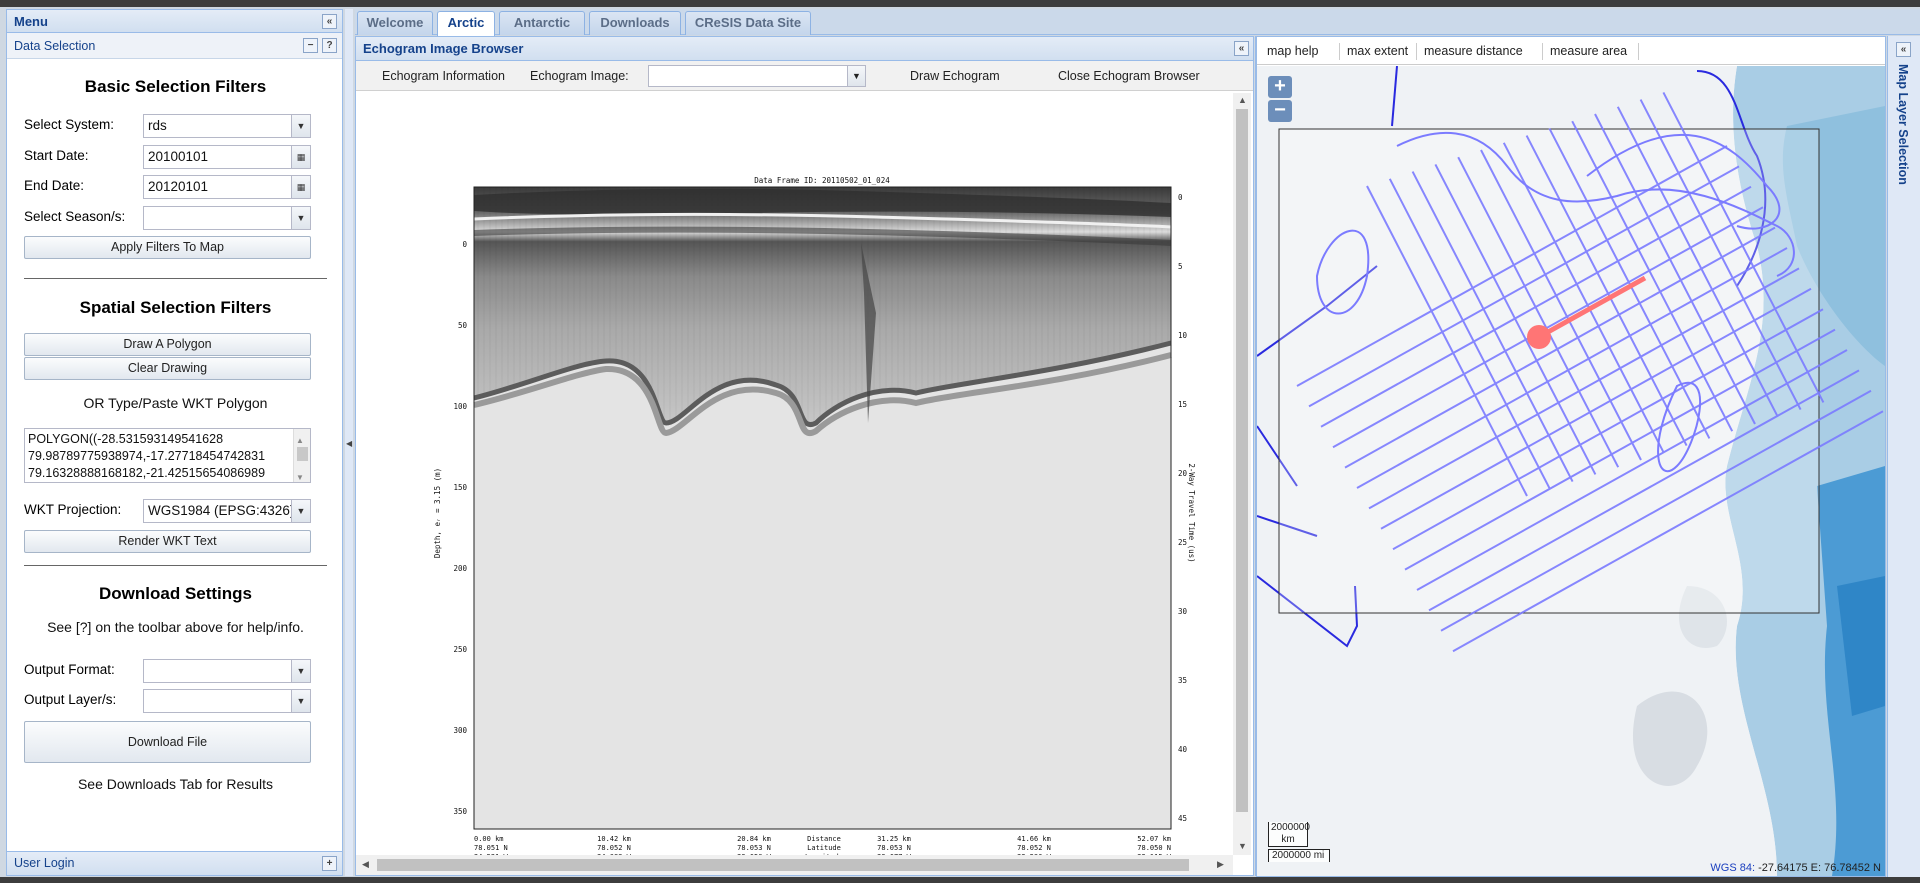 This screenshot has height=883, width=1920. I want to click on bottom-axis-label: 78.051 N, so click(491, 848).